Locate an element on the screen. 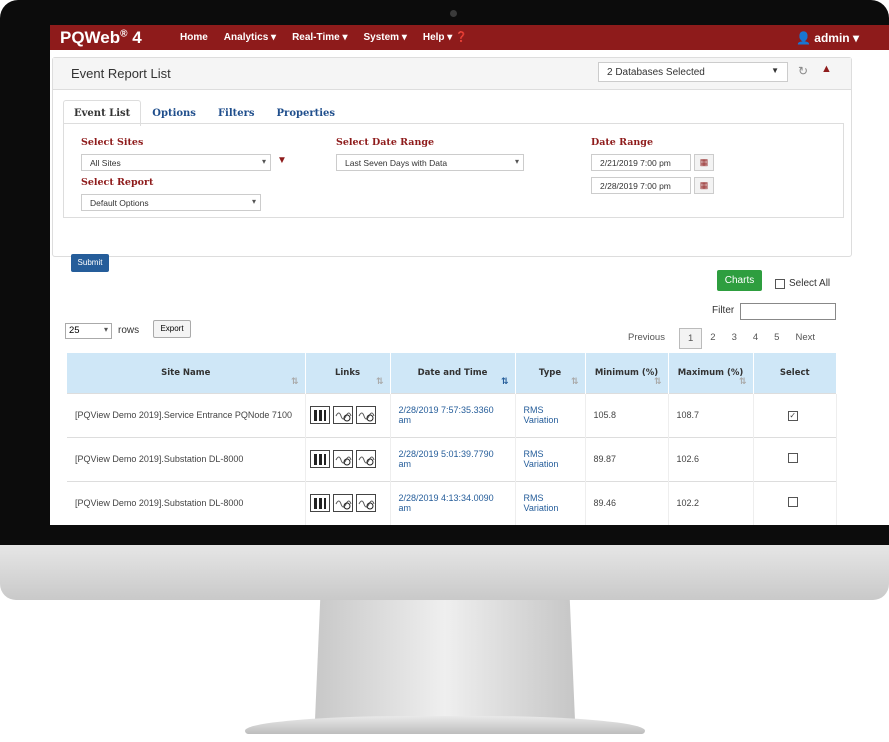 The width and height of the screenshot is (889, 742). select-all-checkbox is located at coordinates (780, 283).